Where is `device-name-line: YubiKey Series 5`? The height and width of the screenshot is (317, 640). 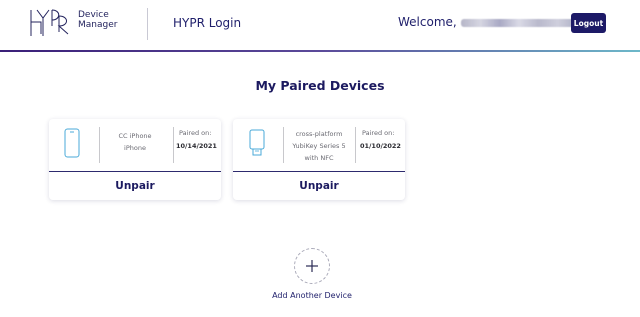
device-name-line: YubiKey Series 5 is located at coordinates (319, 146).